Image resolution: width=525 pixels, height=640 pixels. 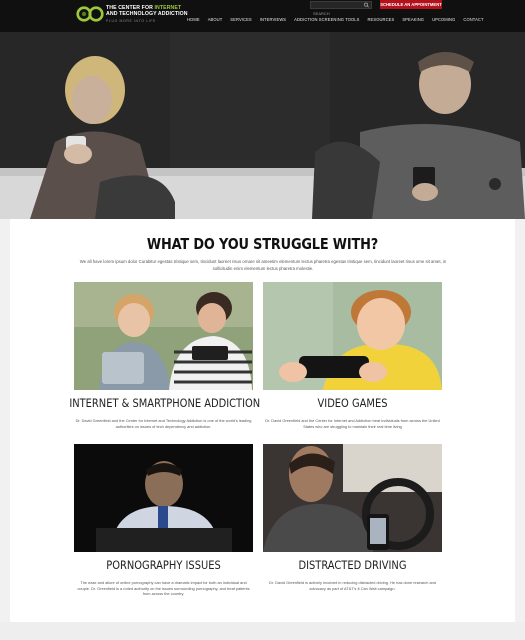 I want to click on nav-item-interviews: INTERVIEWS, so click(x=273, y=19).